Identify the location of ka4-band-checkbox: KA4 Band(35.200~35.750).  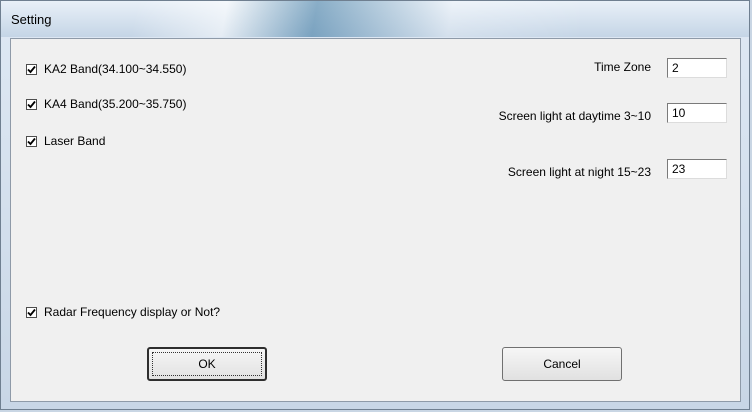
(106, 104).